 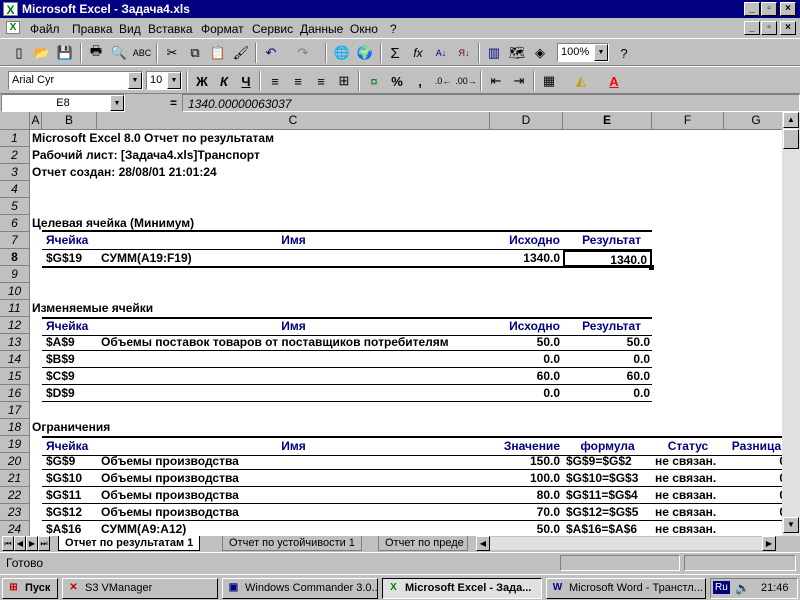 I want to click on row-header: 1, so click(x=15, y=138).